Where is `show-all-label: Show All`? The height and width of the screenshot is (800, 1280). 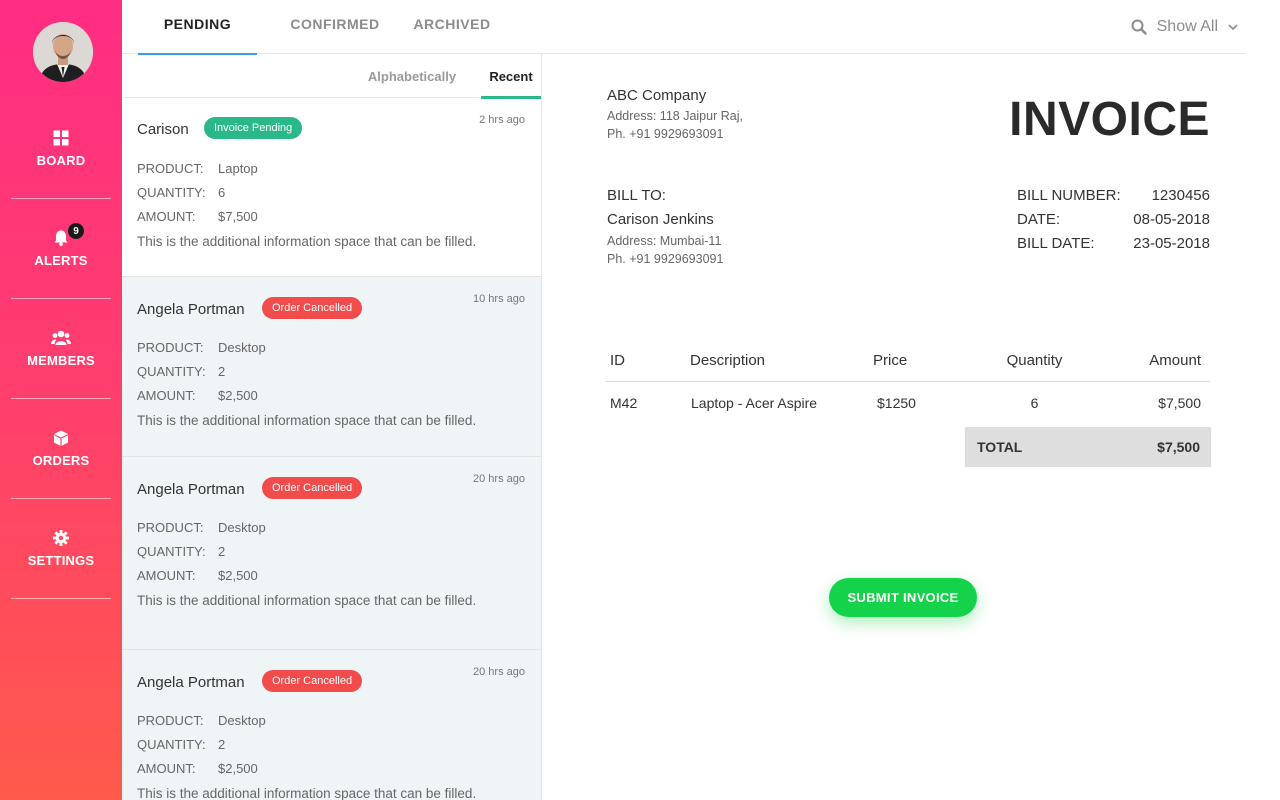
show-all-label: Show All is located at coordinates (1187, 26).